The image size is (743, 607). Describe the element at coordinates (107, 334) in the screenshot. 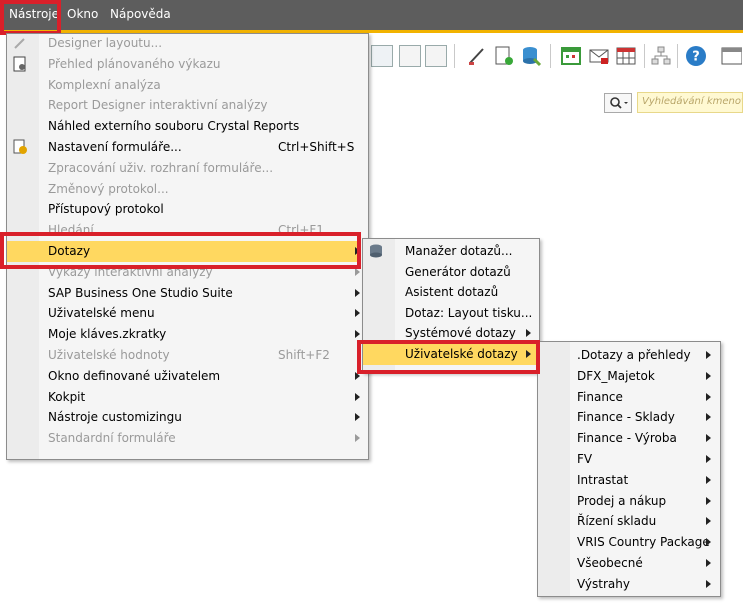

I see `tools-menu-item-label: Moje kláves.zkratky` at that location.